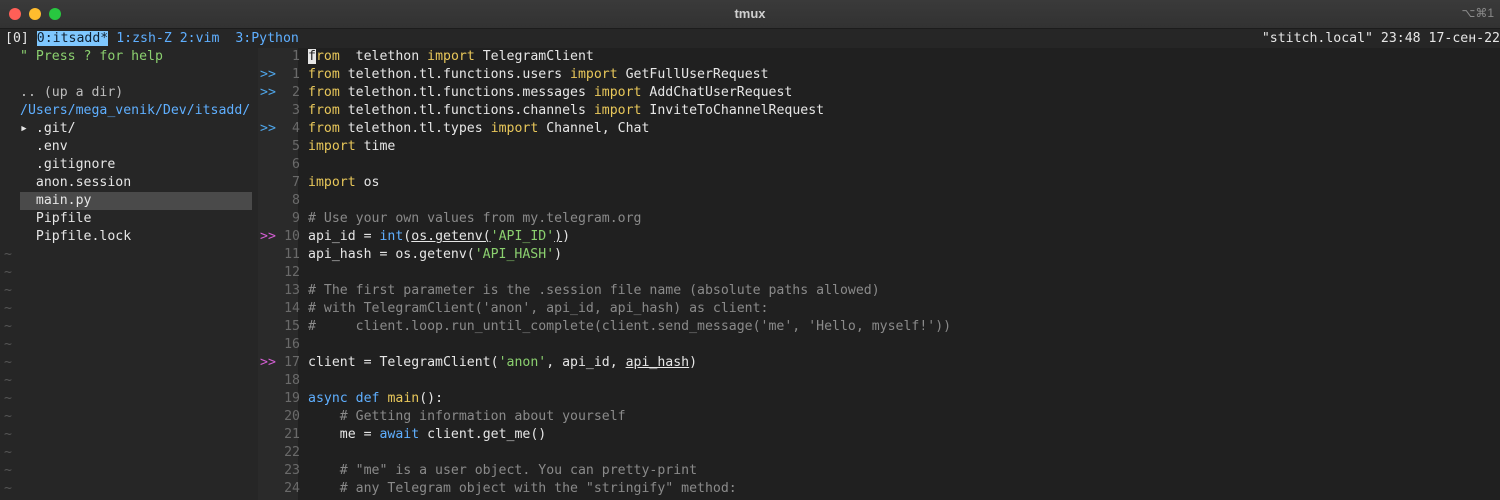  What do you see at coordinates (91, 56) in the screenshot?
I see `nerdtree-help: " Press ? for help` at bounding box center [91, 56].